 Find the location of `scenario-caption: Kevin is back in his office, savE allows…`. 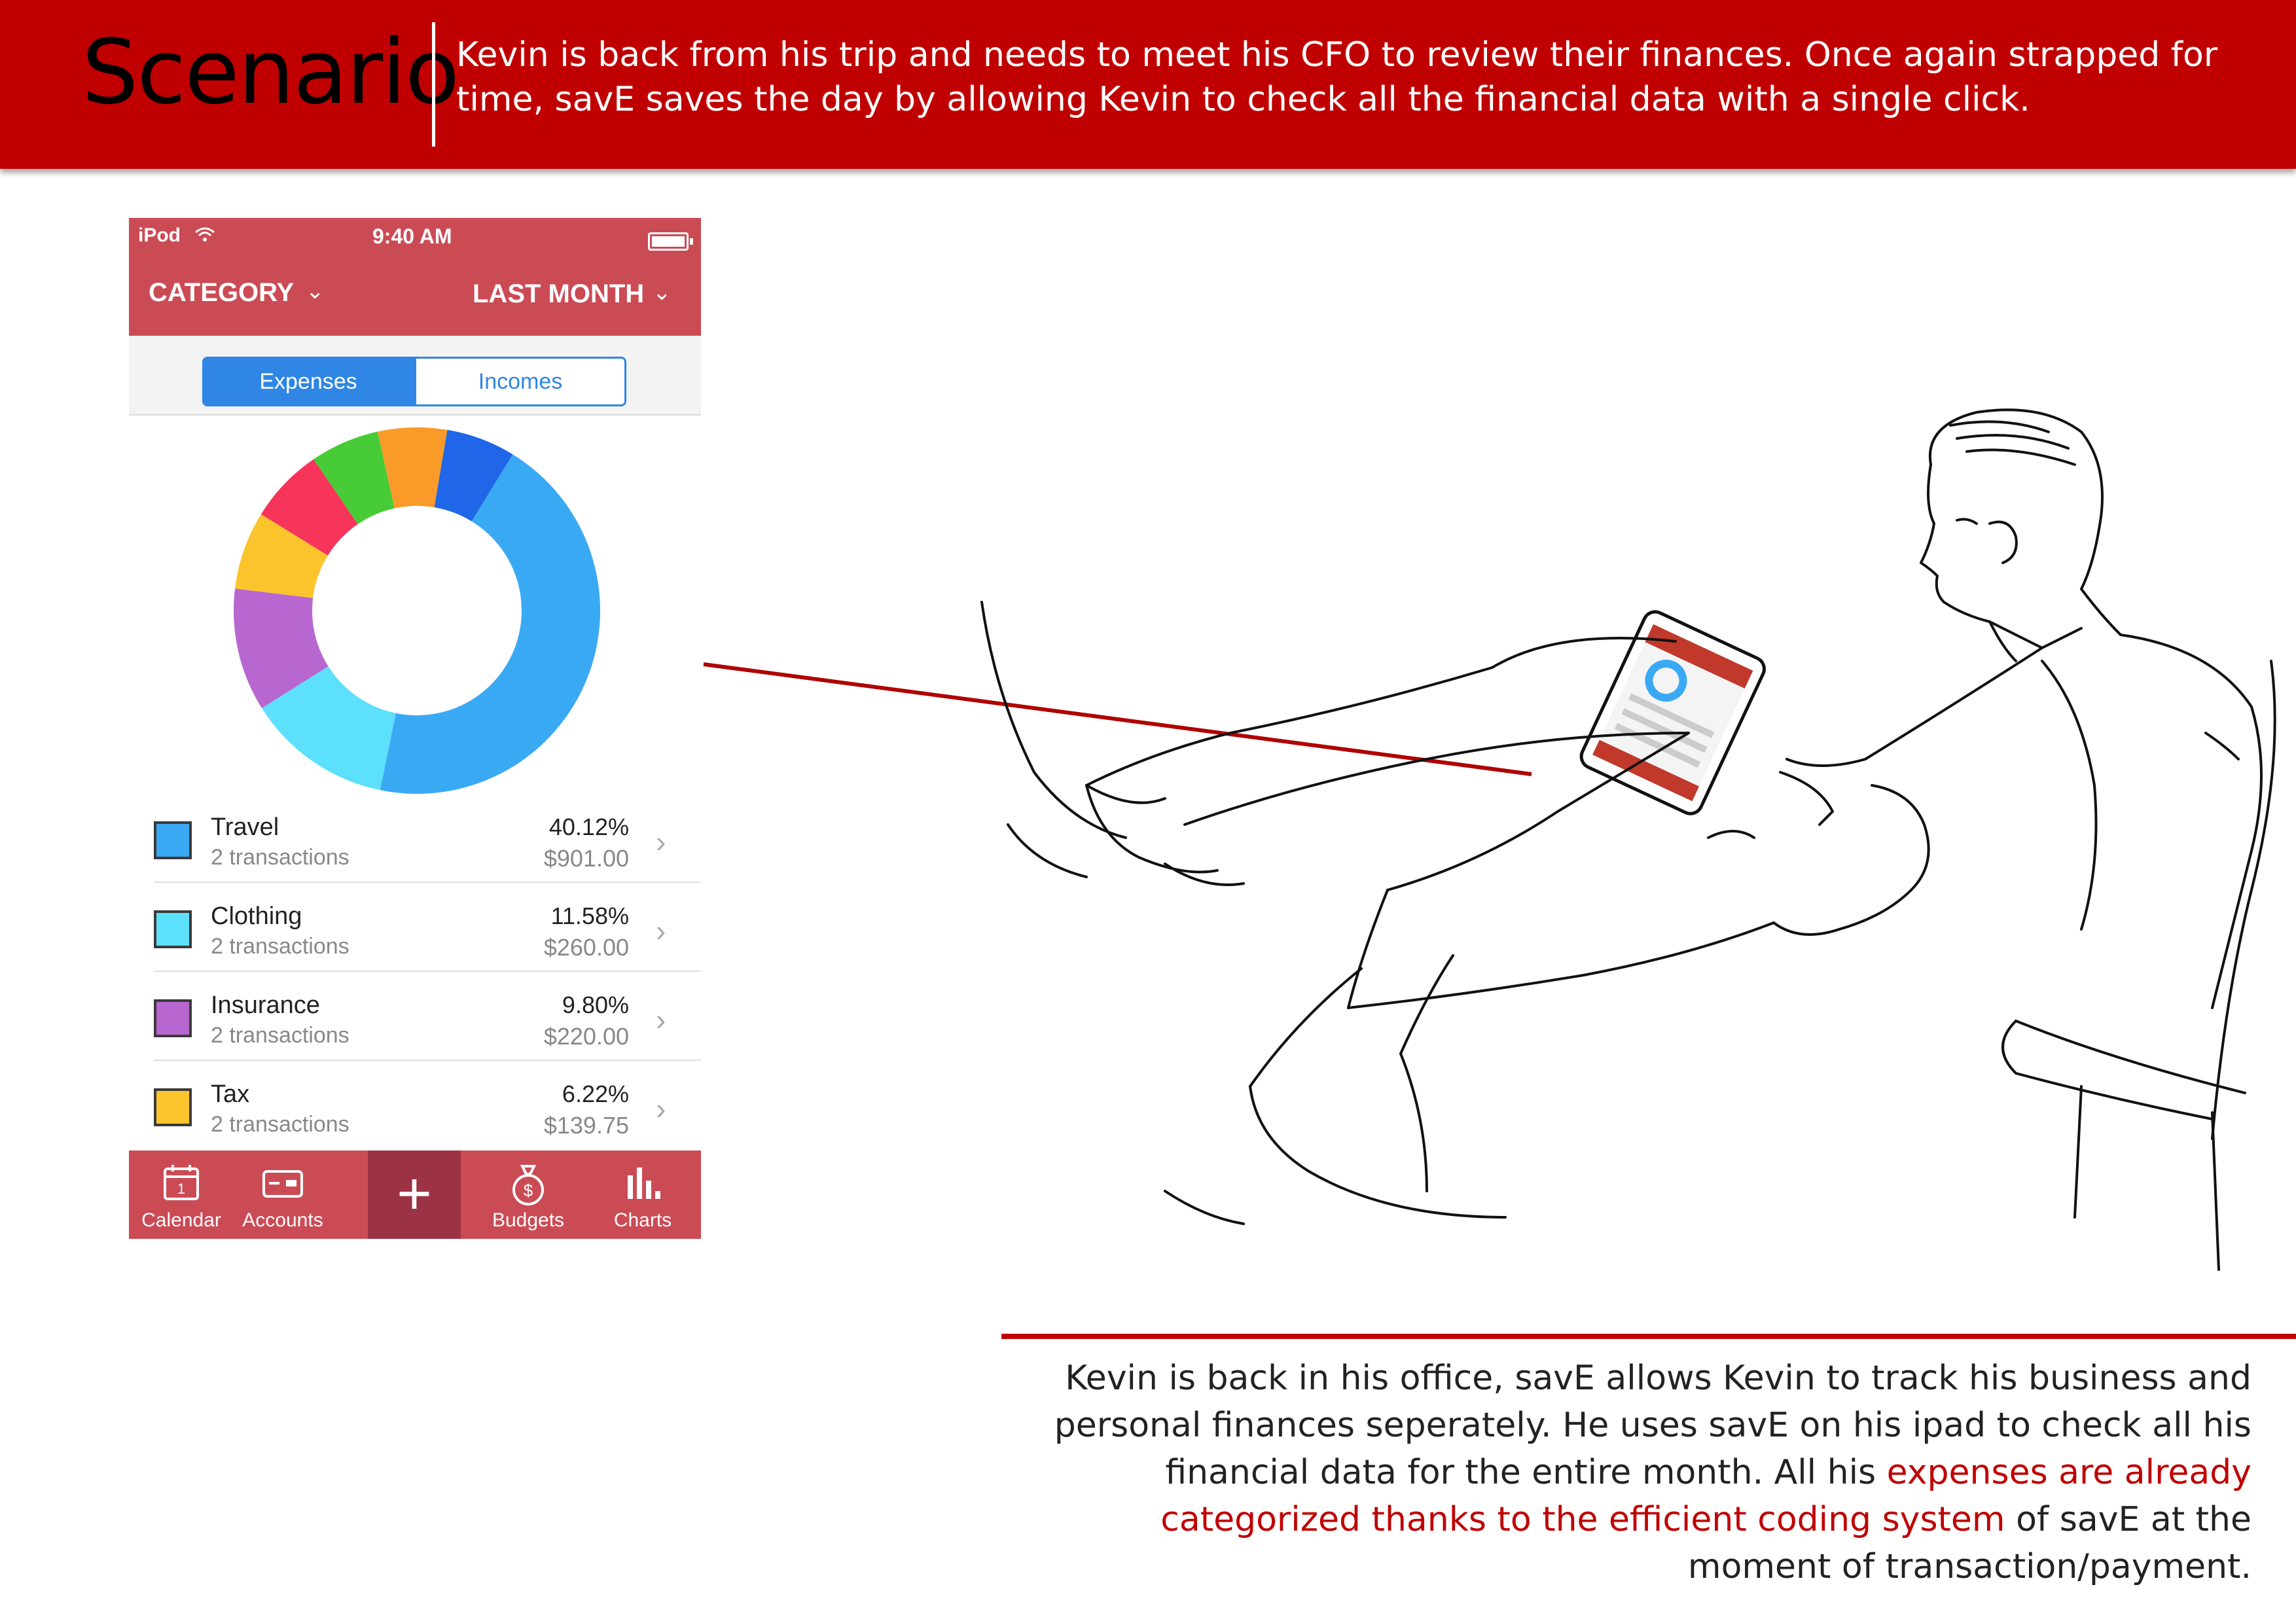

scenario-caption: Kevin is back in his office, savE allows… is located at coordinates (1629, 1472).